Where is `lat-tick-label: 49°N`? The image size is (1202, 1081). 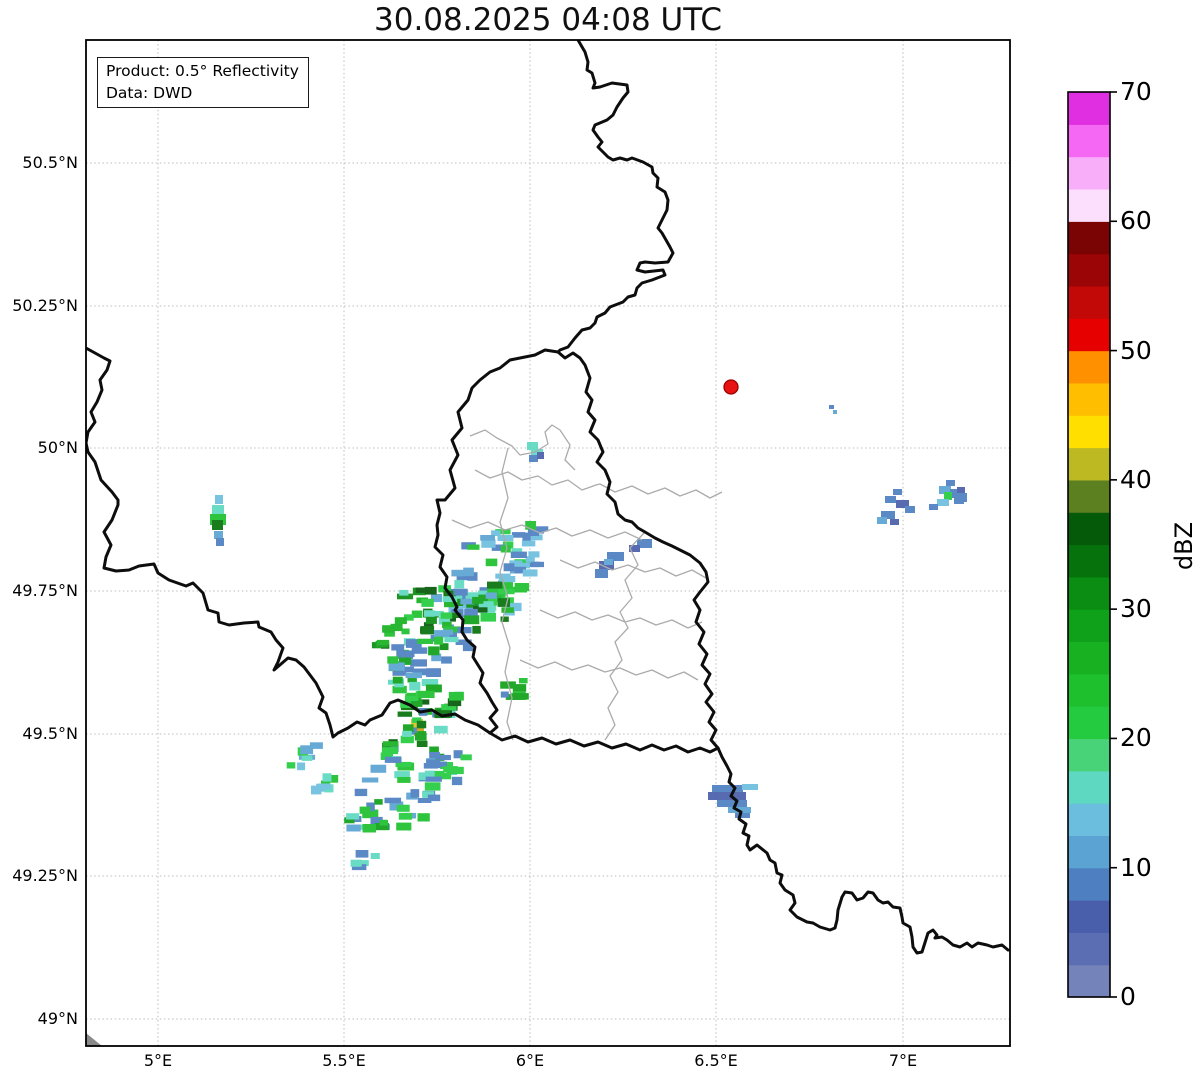
lat-tick-label: 49°N is located at coordinates (57, 1018).